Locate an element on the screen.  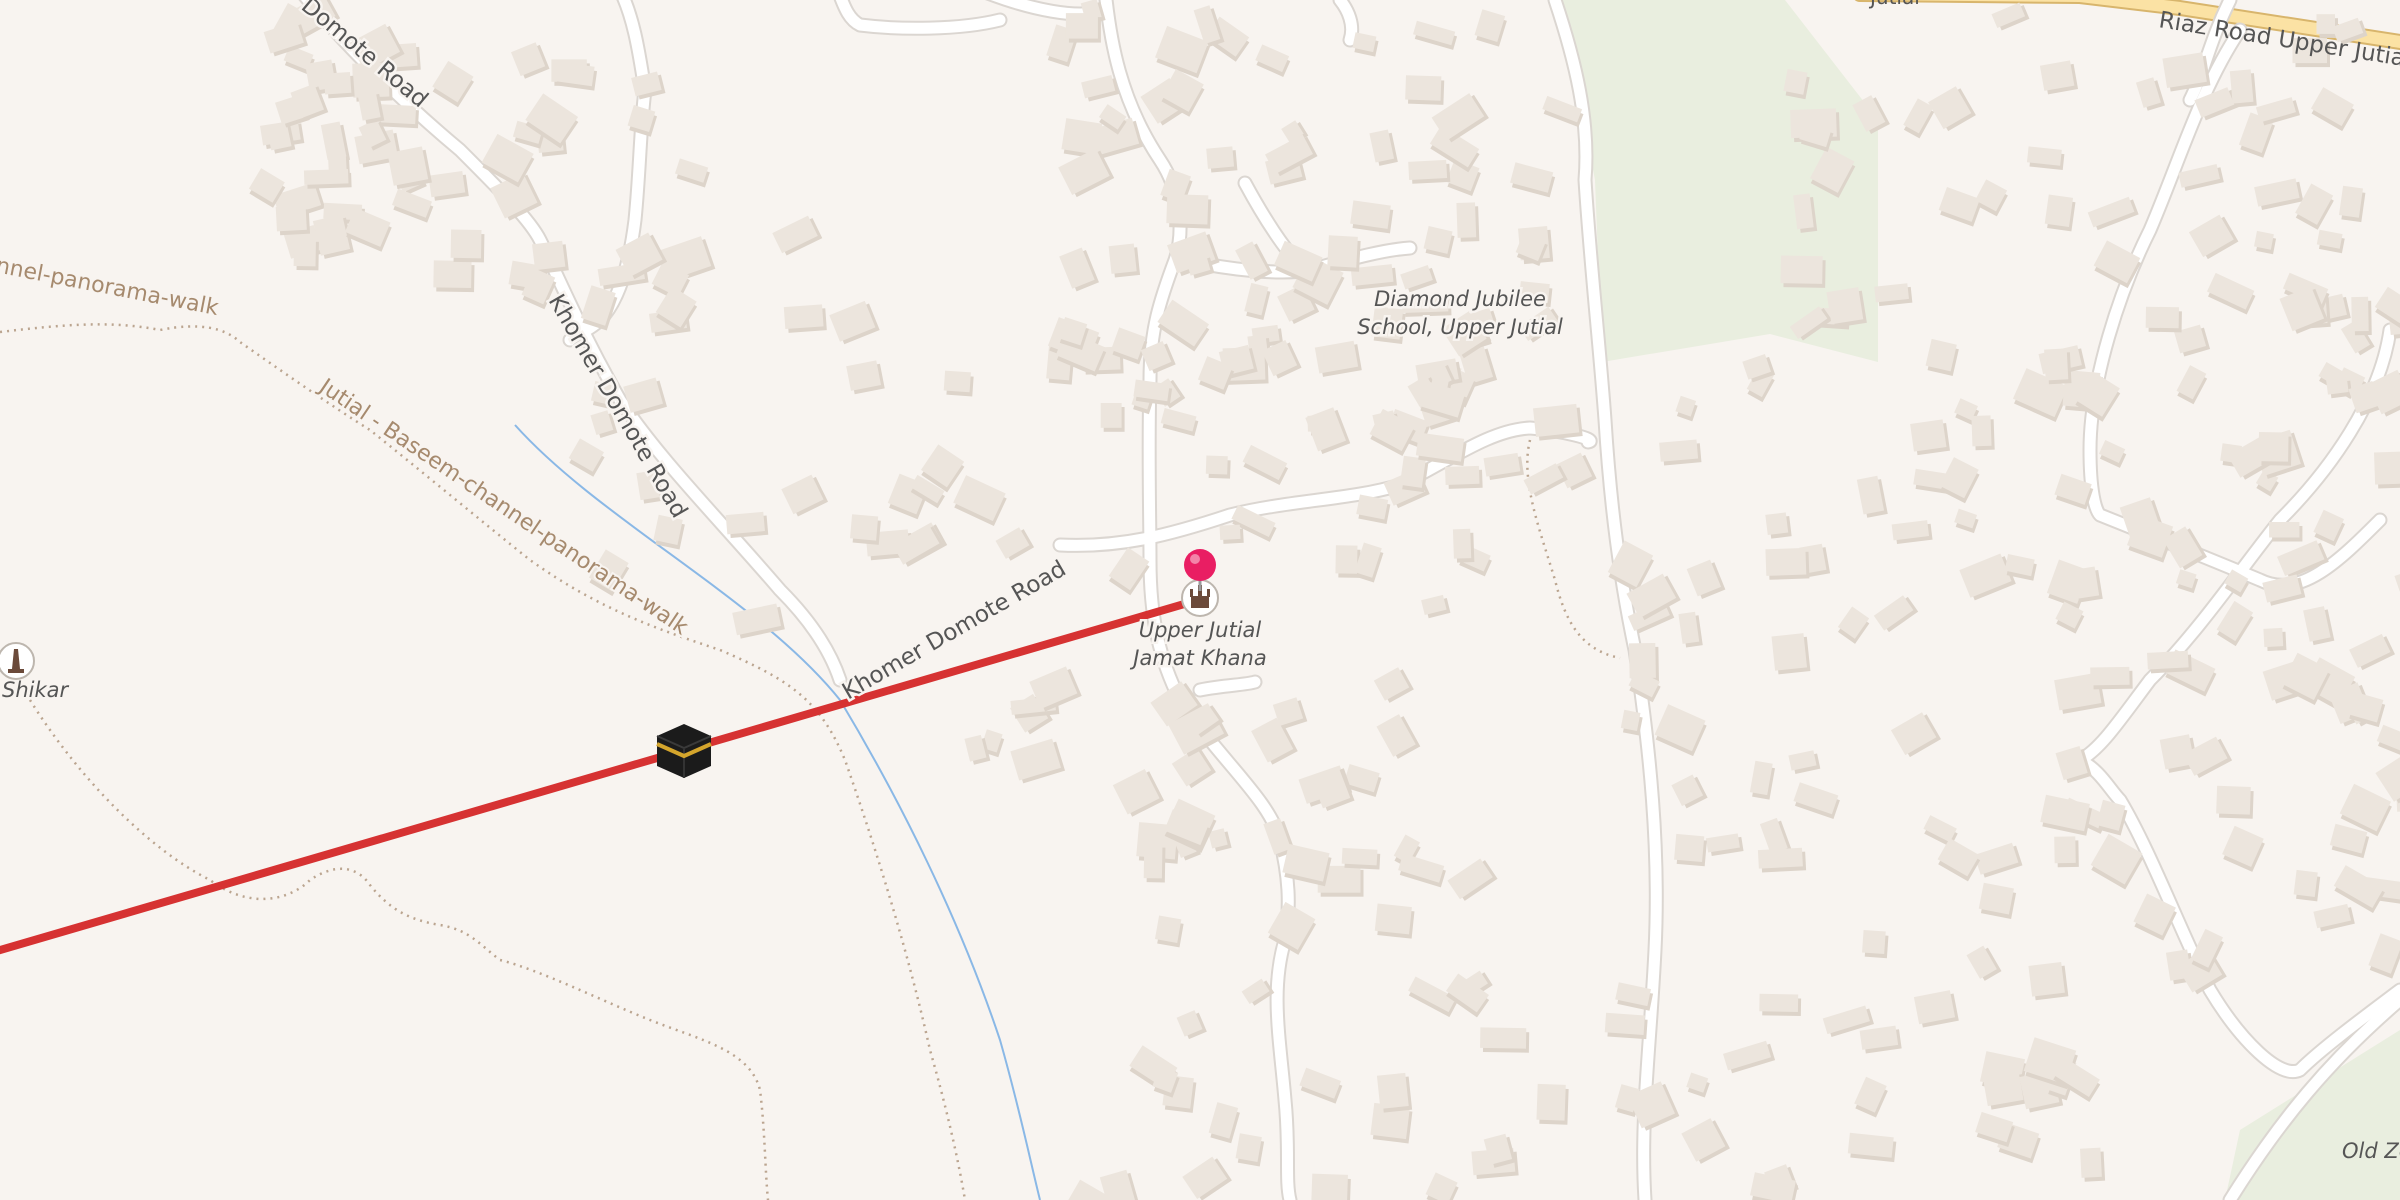
jamat-khana-label: Upper Jutial is located at coordinates (1200, 630).